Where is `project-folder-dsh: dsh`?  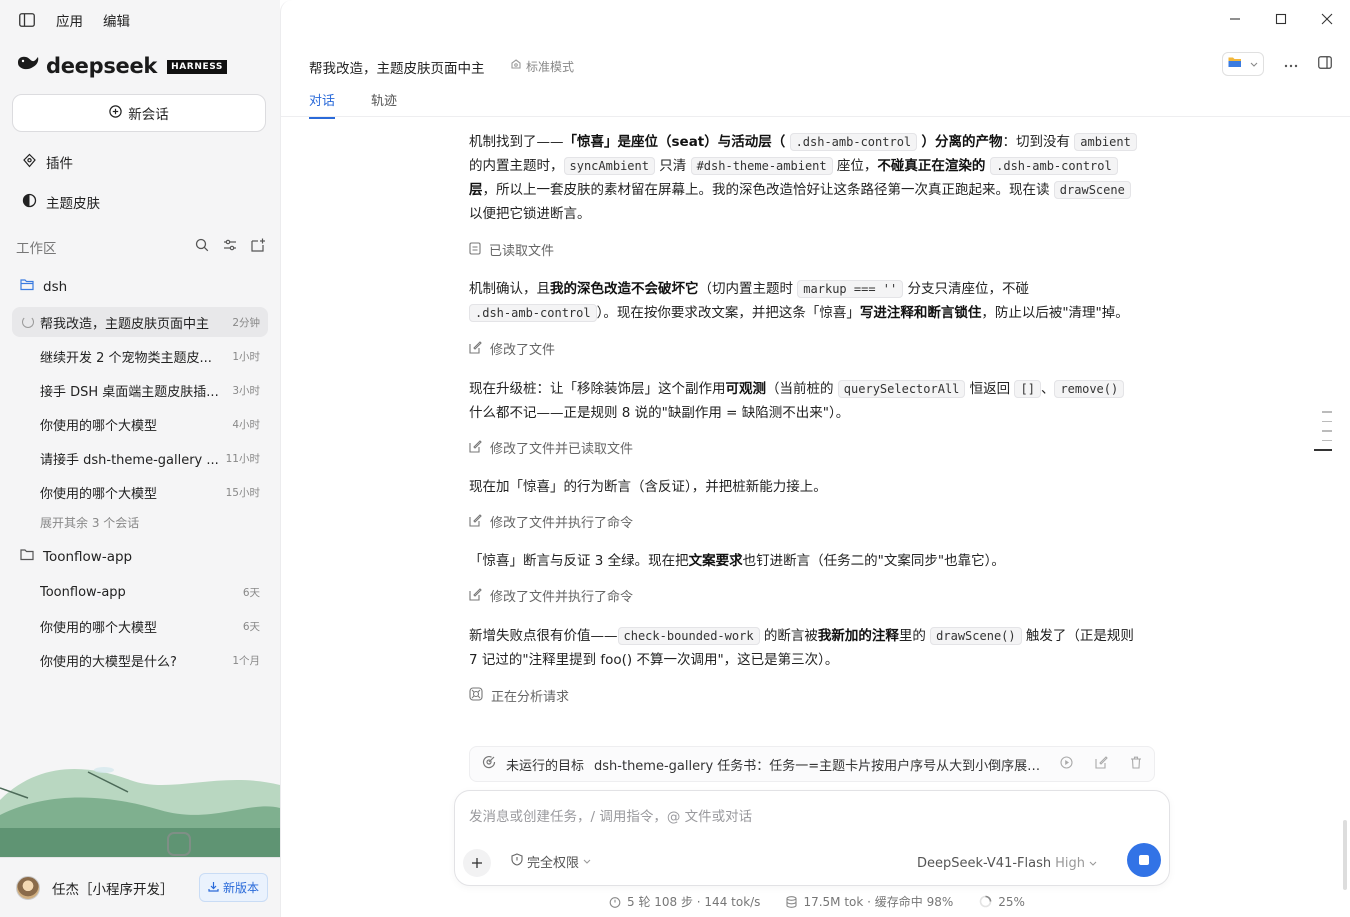
project-folder-dsh: dsh is located at coordinates (43, 286).